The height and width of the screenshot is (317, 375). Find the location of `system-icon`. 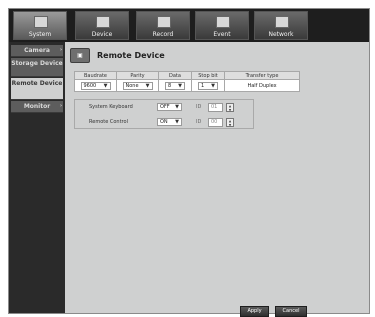

system-icon is located at coordinates (41, 22).